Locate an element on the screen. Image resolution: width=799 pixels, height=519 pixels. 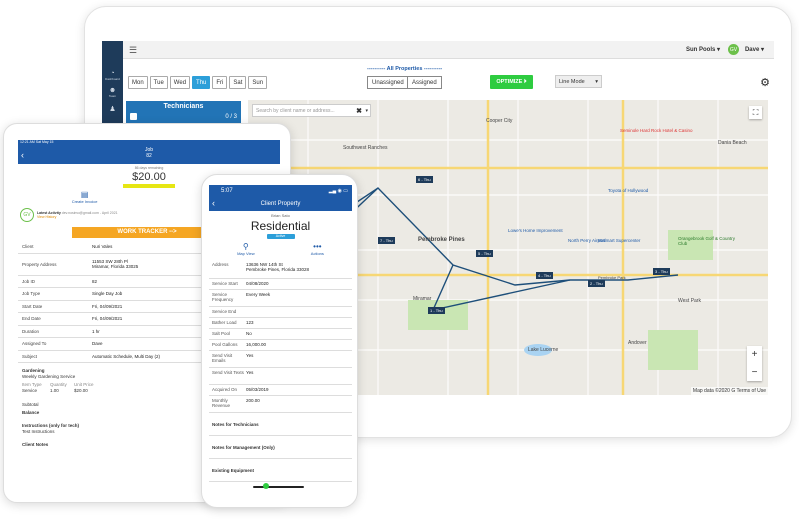
view-history-link: View History is located at coordinates (77, 217).